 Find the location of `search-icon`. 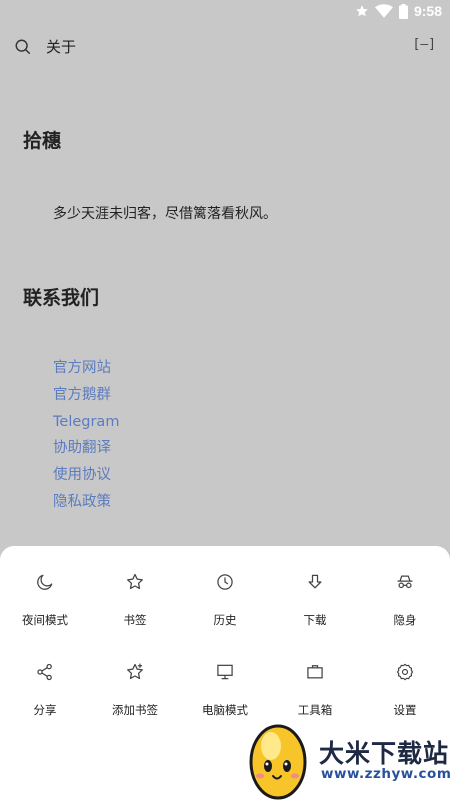

search-icon is located at coordinates (23, 47).